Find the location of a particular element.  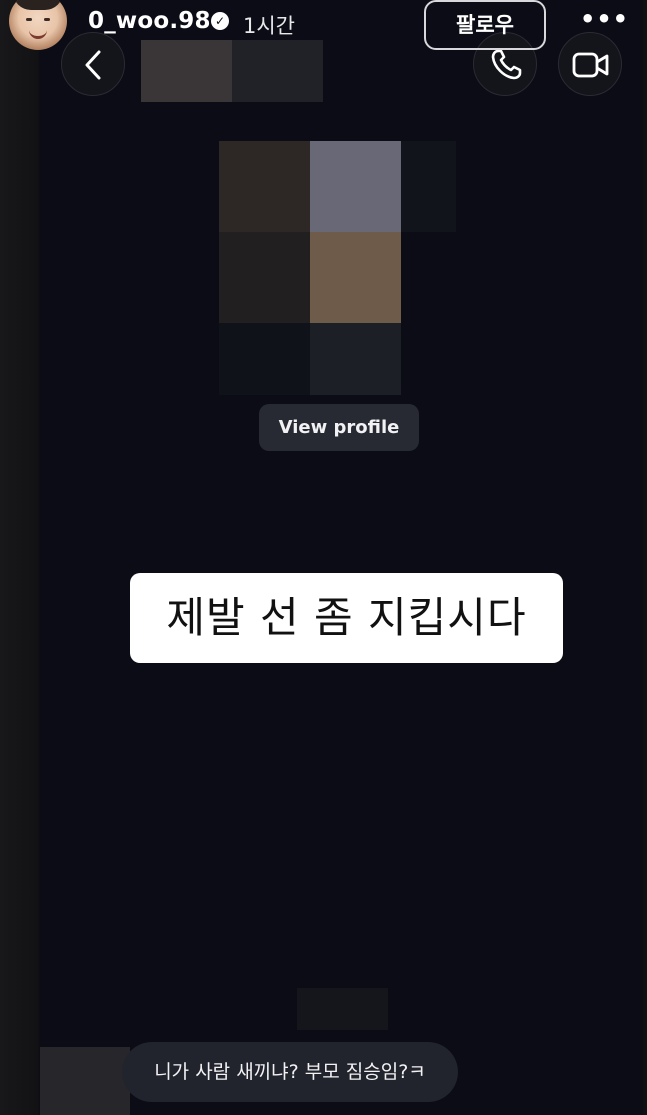

received-message-bubble: 니가 사람 새끼냐? 부모 짐승임?ㅋ is located at coordinates (290, 1072).